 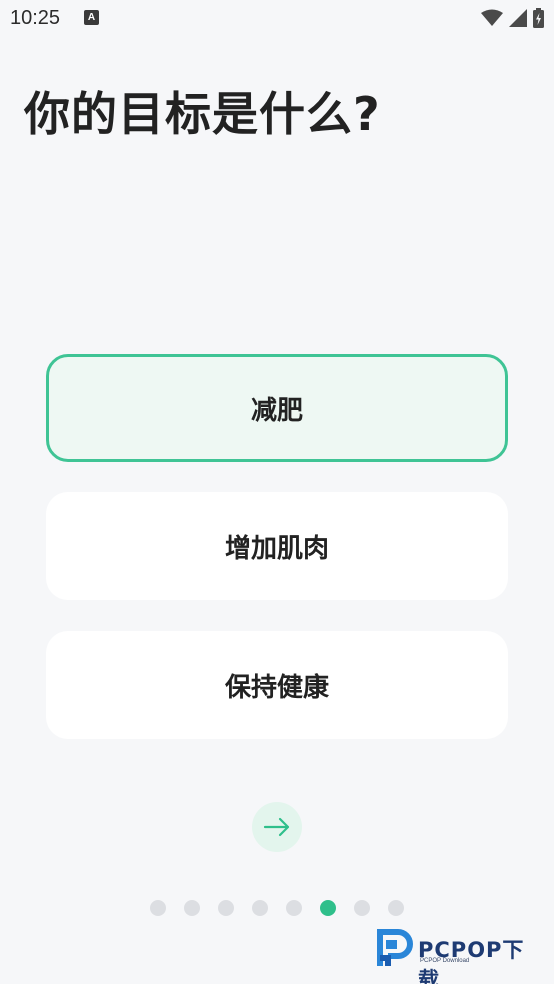 I want to click on option-stay-healthy: 保持健康, so click(x=277, y=685).